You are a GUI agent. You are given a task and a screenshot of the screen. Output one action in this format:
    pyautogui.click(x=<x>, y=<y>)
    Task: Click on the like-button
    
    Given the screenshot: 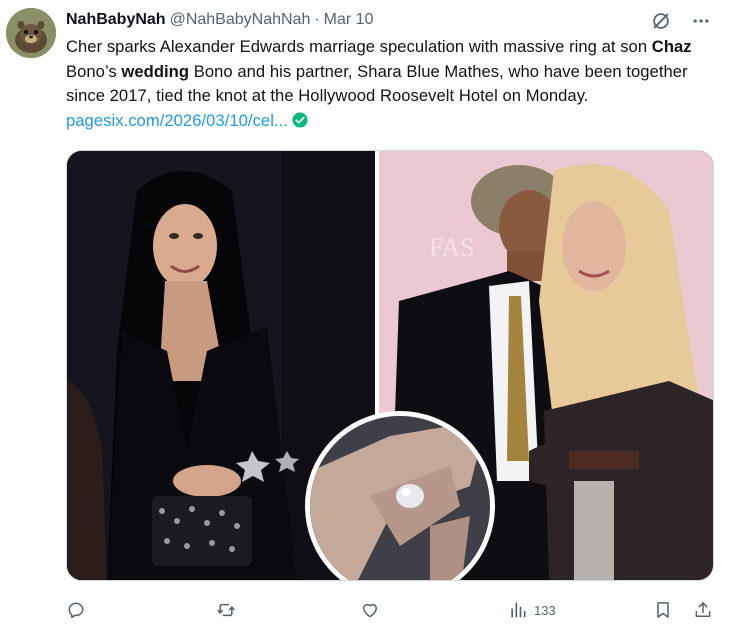 What is the action you would take?
    pyautogui.click(x=370, y=610)
    